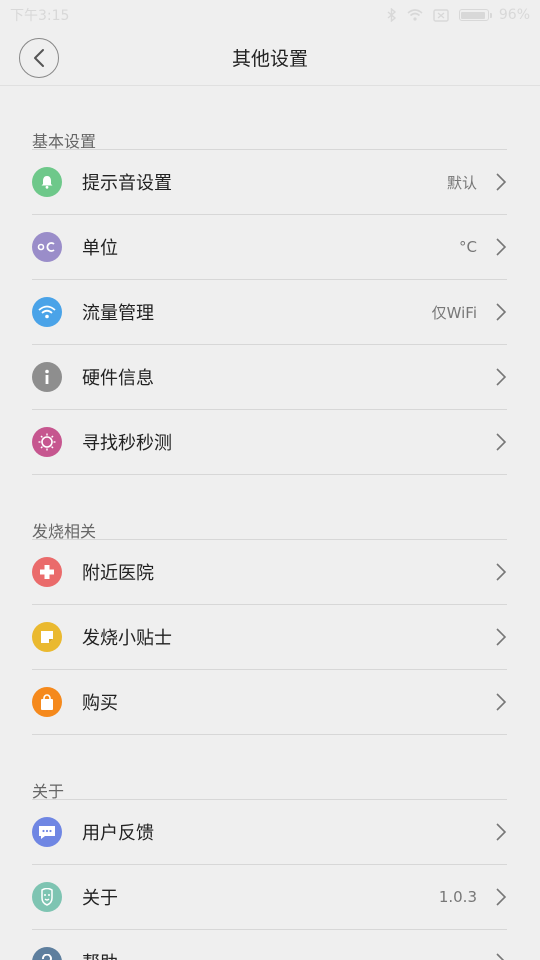 This screenshot has height=960, width=540. Describe the element at coordinates (269, 247) in the screenshot. I see `setting-row-unit: 单位 °C` at that location.